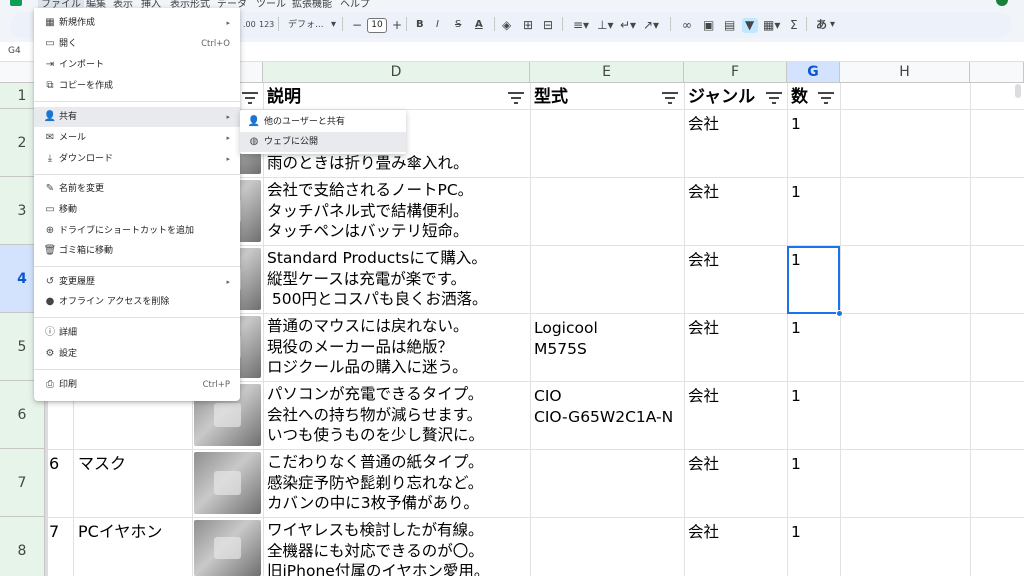  Describe the element at coordinates (54, 464) in the screenshot. I see `item-number-cell: 6` at that location.